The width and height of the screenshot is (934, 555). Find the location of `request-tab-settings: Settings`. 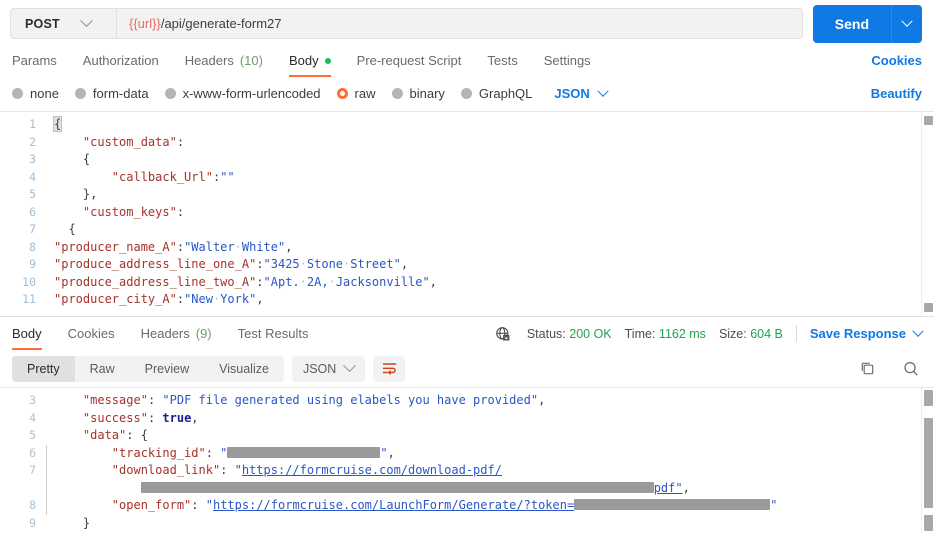

request-tab-settings: Settings is located at coordinates (567, 65).